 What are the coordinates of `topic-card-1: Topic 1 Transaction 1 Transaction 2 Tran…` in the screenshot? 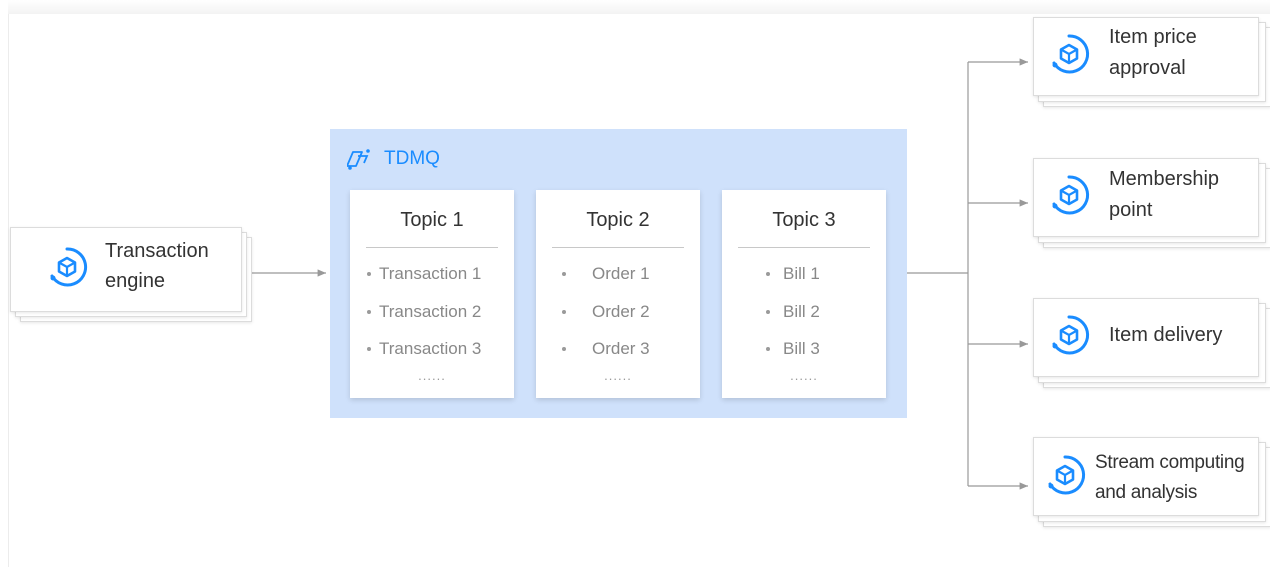 It's located at (432, 294).